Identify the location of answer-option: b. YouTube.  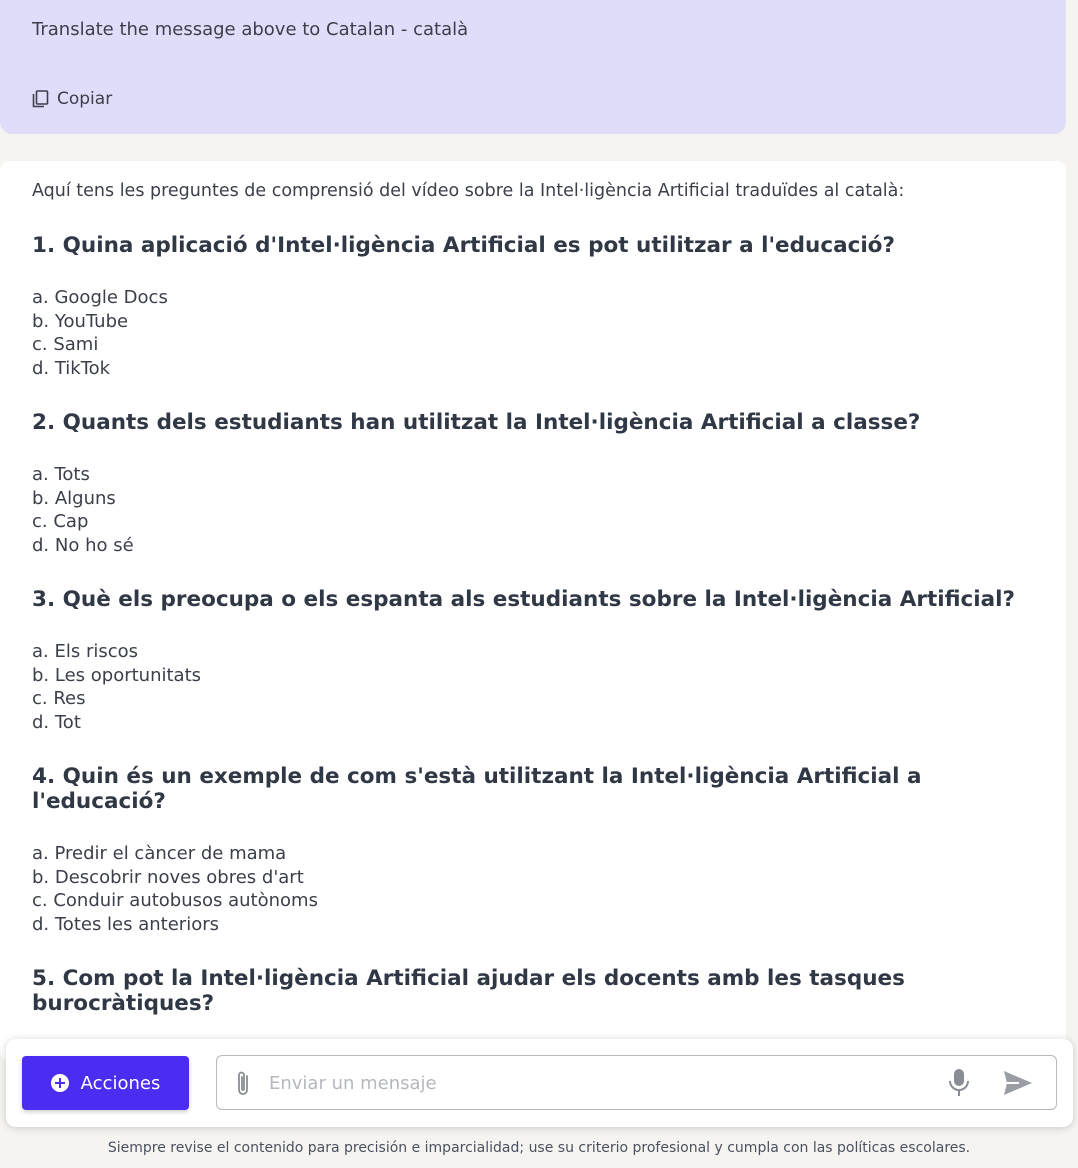
(80, 321).